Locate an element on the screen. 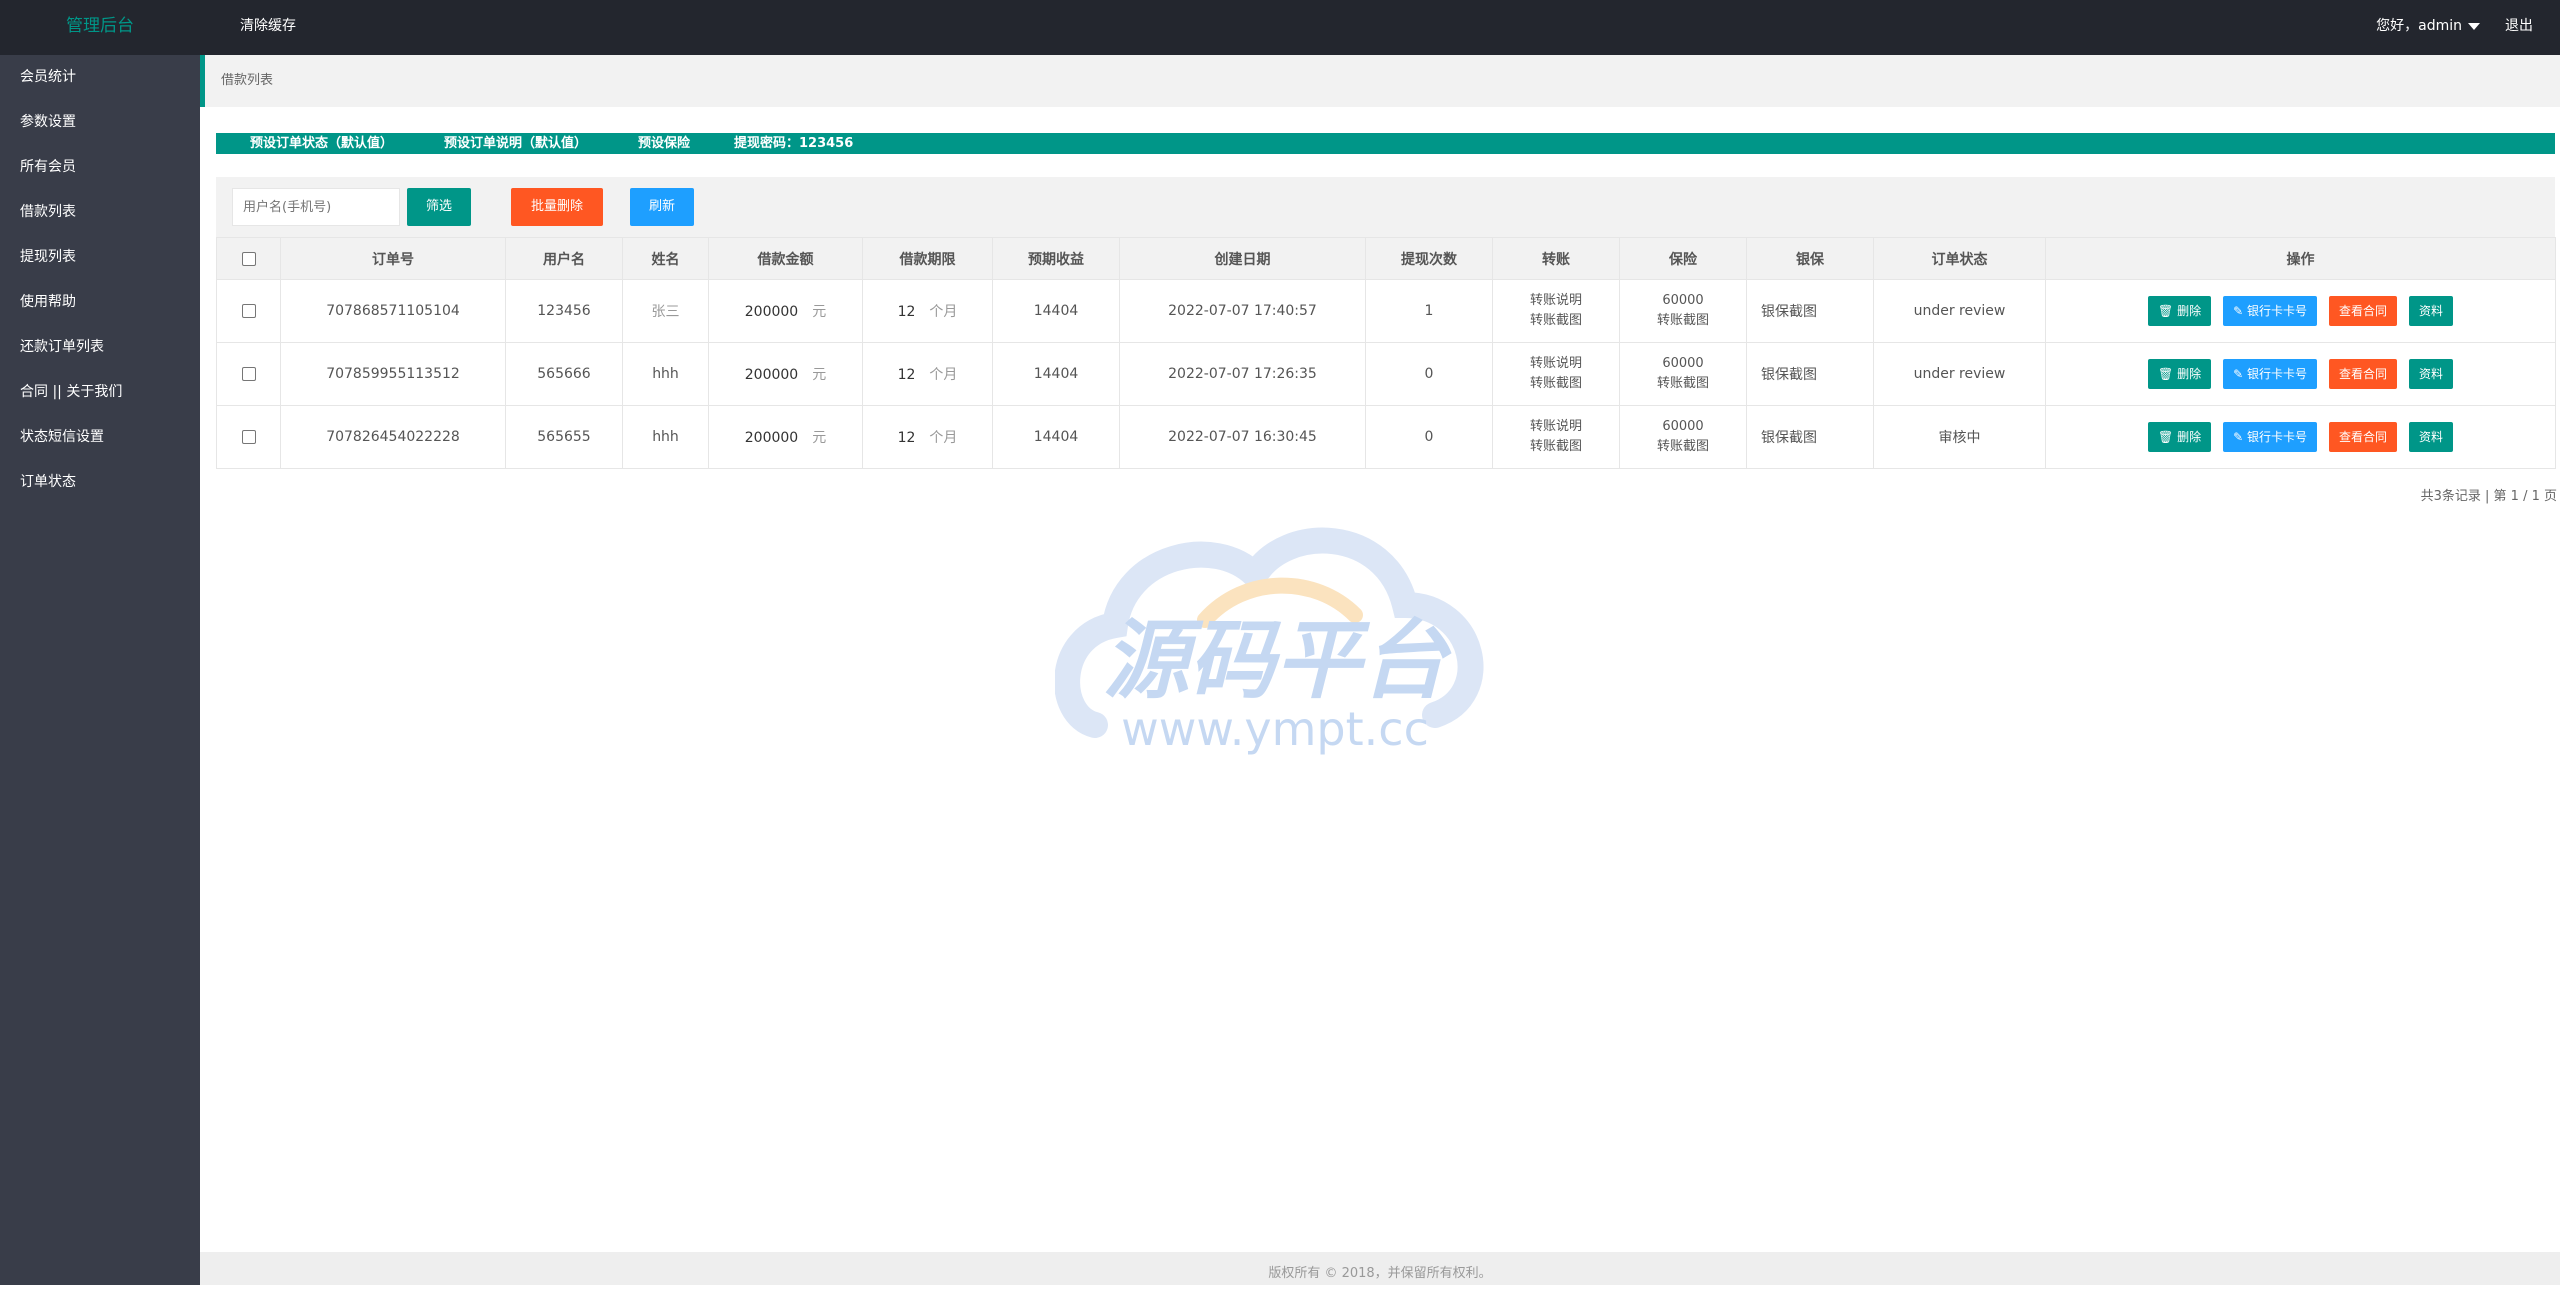 The image size is (2560, 1296). user-menu: 您好，admin is located at coordinates (2428, 27).